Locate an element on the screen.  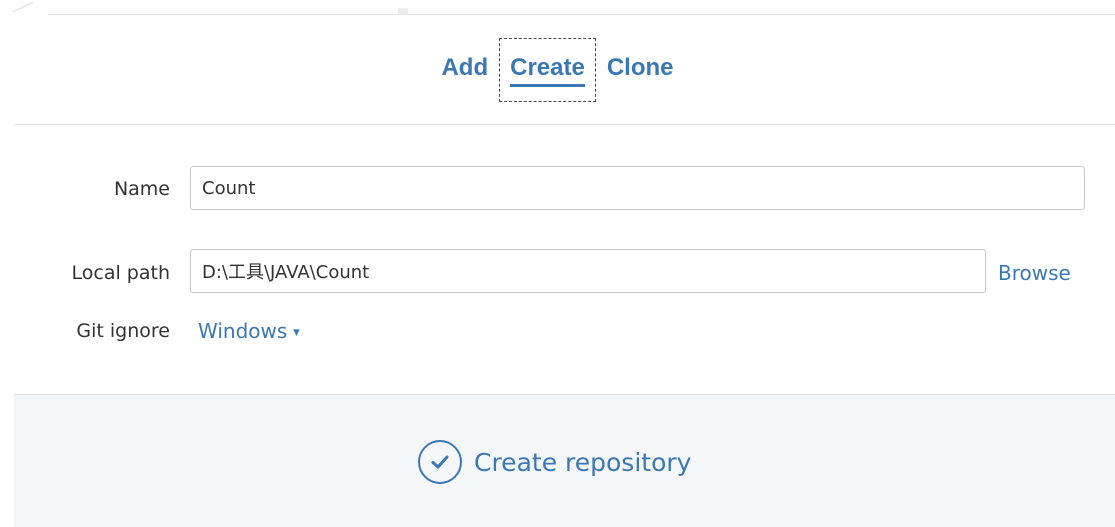
tab-create: Create is located at coordinates (547, 70).